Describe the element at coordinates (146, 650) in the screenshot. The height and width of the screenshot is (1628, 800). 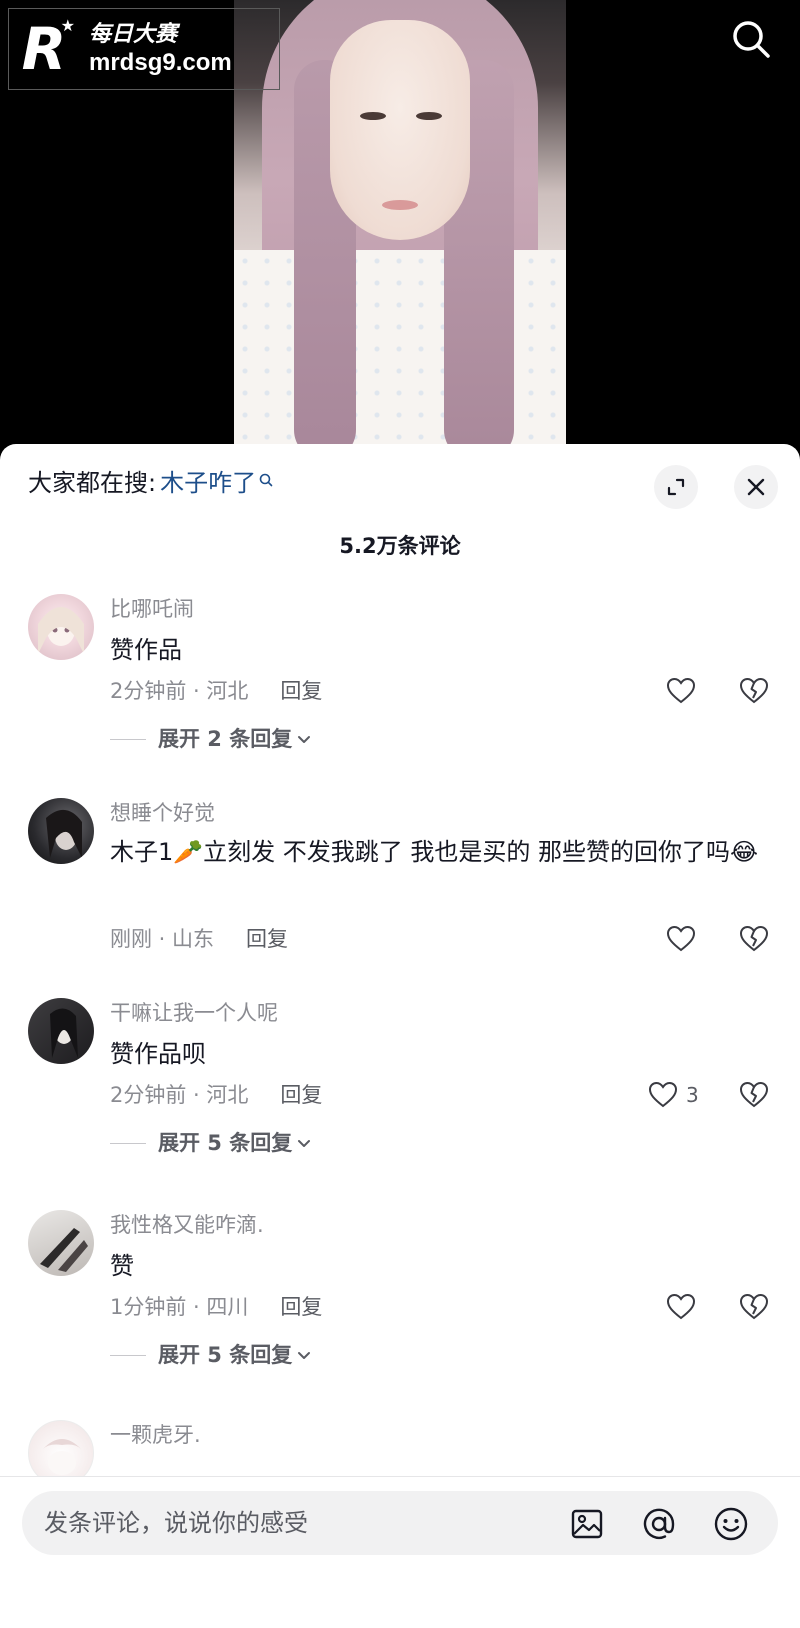
I see `comment-text: 赞作品` at that location.